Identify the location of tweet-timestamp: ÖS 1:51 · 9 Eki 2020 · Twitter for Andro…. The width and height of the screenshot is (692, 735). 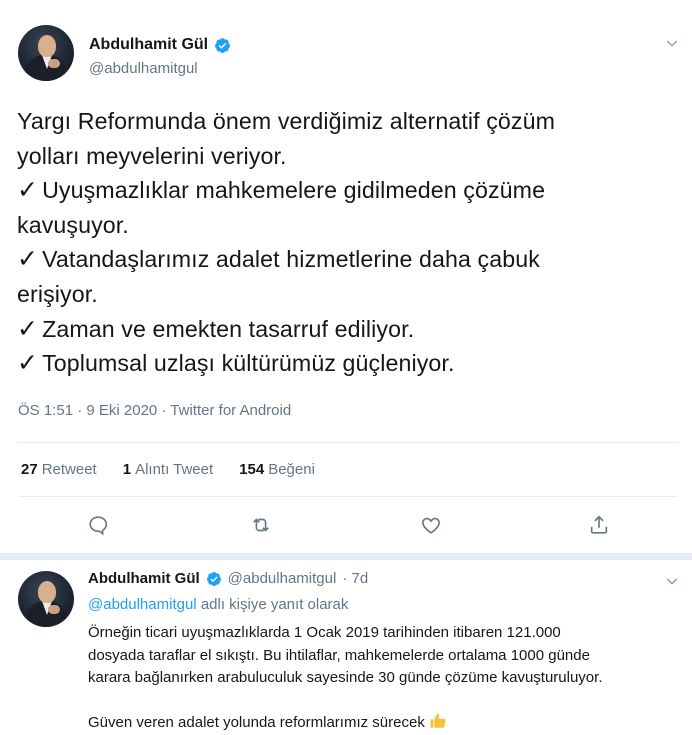
(154, 410).